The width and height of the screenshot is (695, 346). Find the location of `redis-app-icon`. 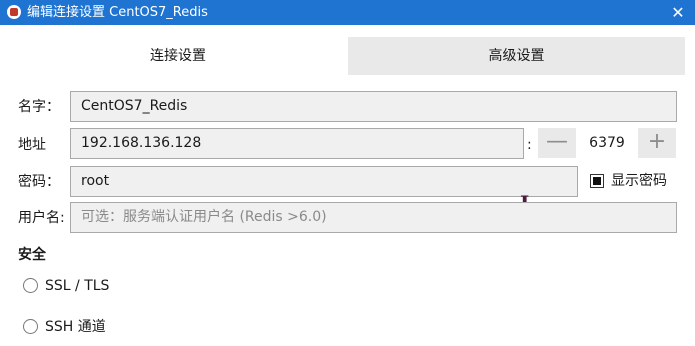

redis-app-icon is located at coordinates (14, 12).